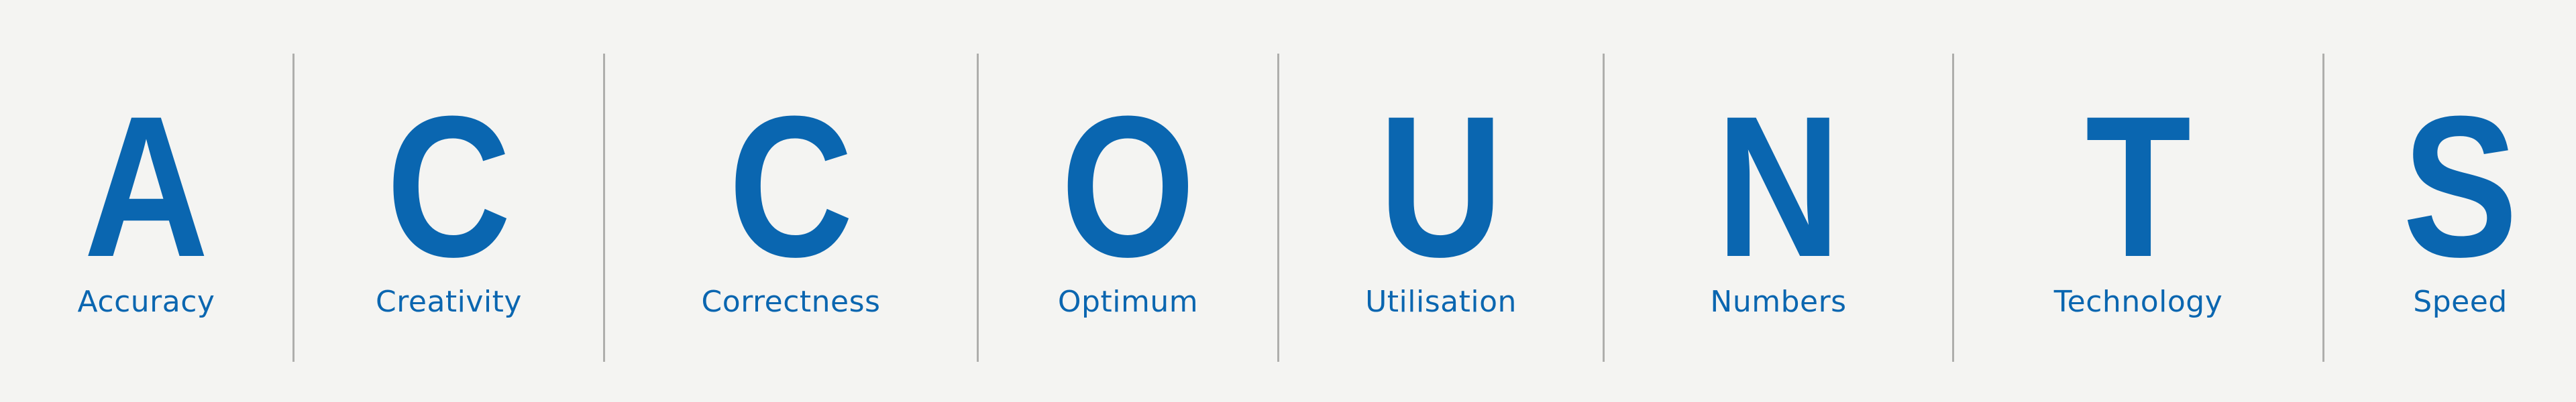  I want to click on acronym-letter: O, so click(1128, 187).